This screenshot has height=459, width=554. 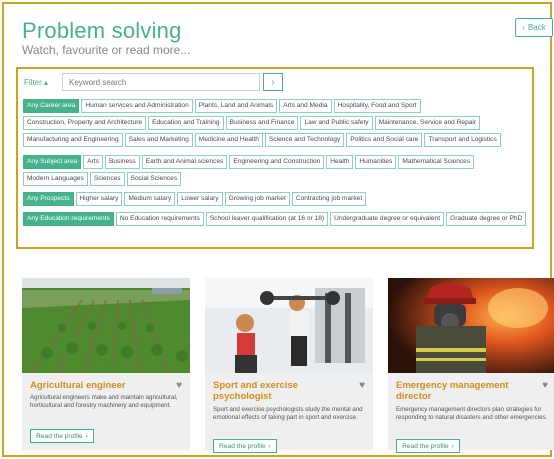 What do you see at coordinates (55, 179) in the screenshot?
I see `tag-subject: Modern Languages` at bounding box center [55, 179].